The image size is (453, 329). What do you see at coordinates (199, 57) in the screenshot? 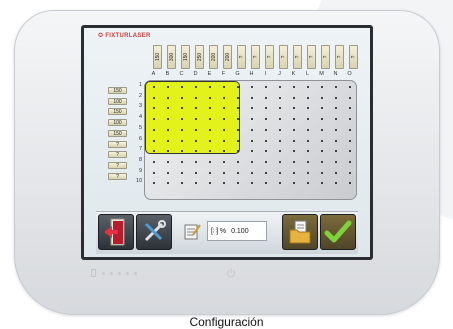
I see `column-value-tab: 250` at bounding box center [199, 57].